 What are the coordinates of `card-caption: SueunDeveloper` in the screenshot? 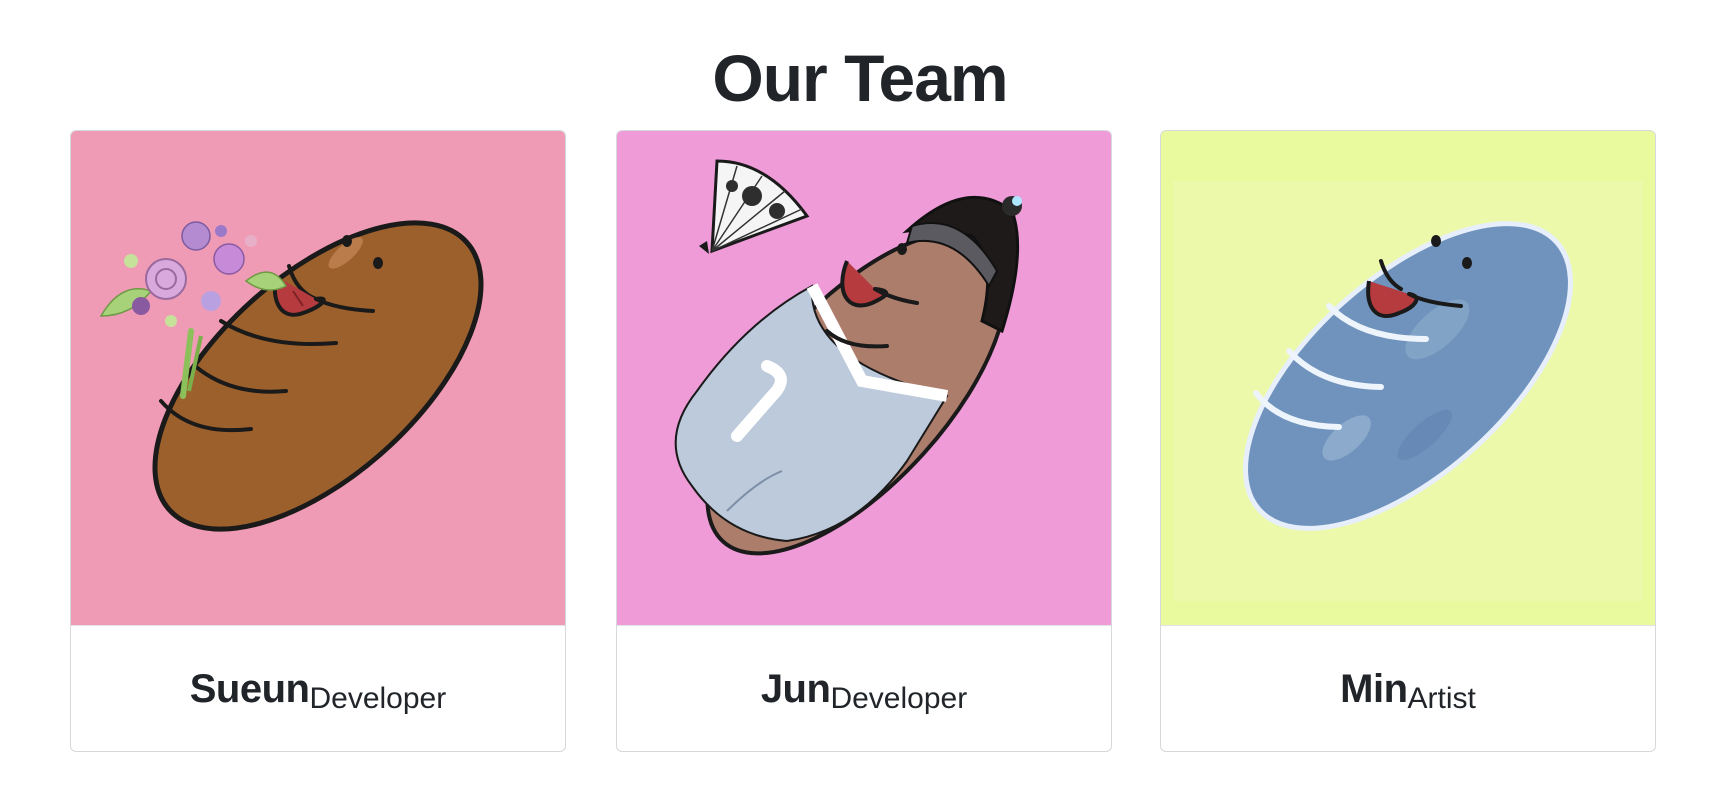 It's located at (318, 688).